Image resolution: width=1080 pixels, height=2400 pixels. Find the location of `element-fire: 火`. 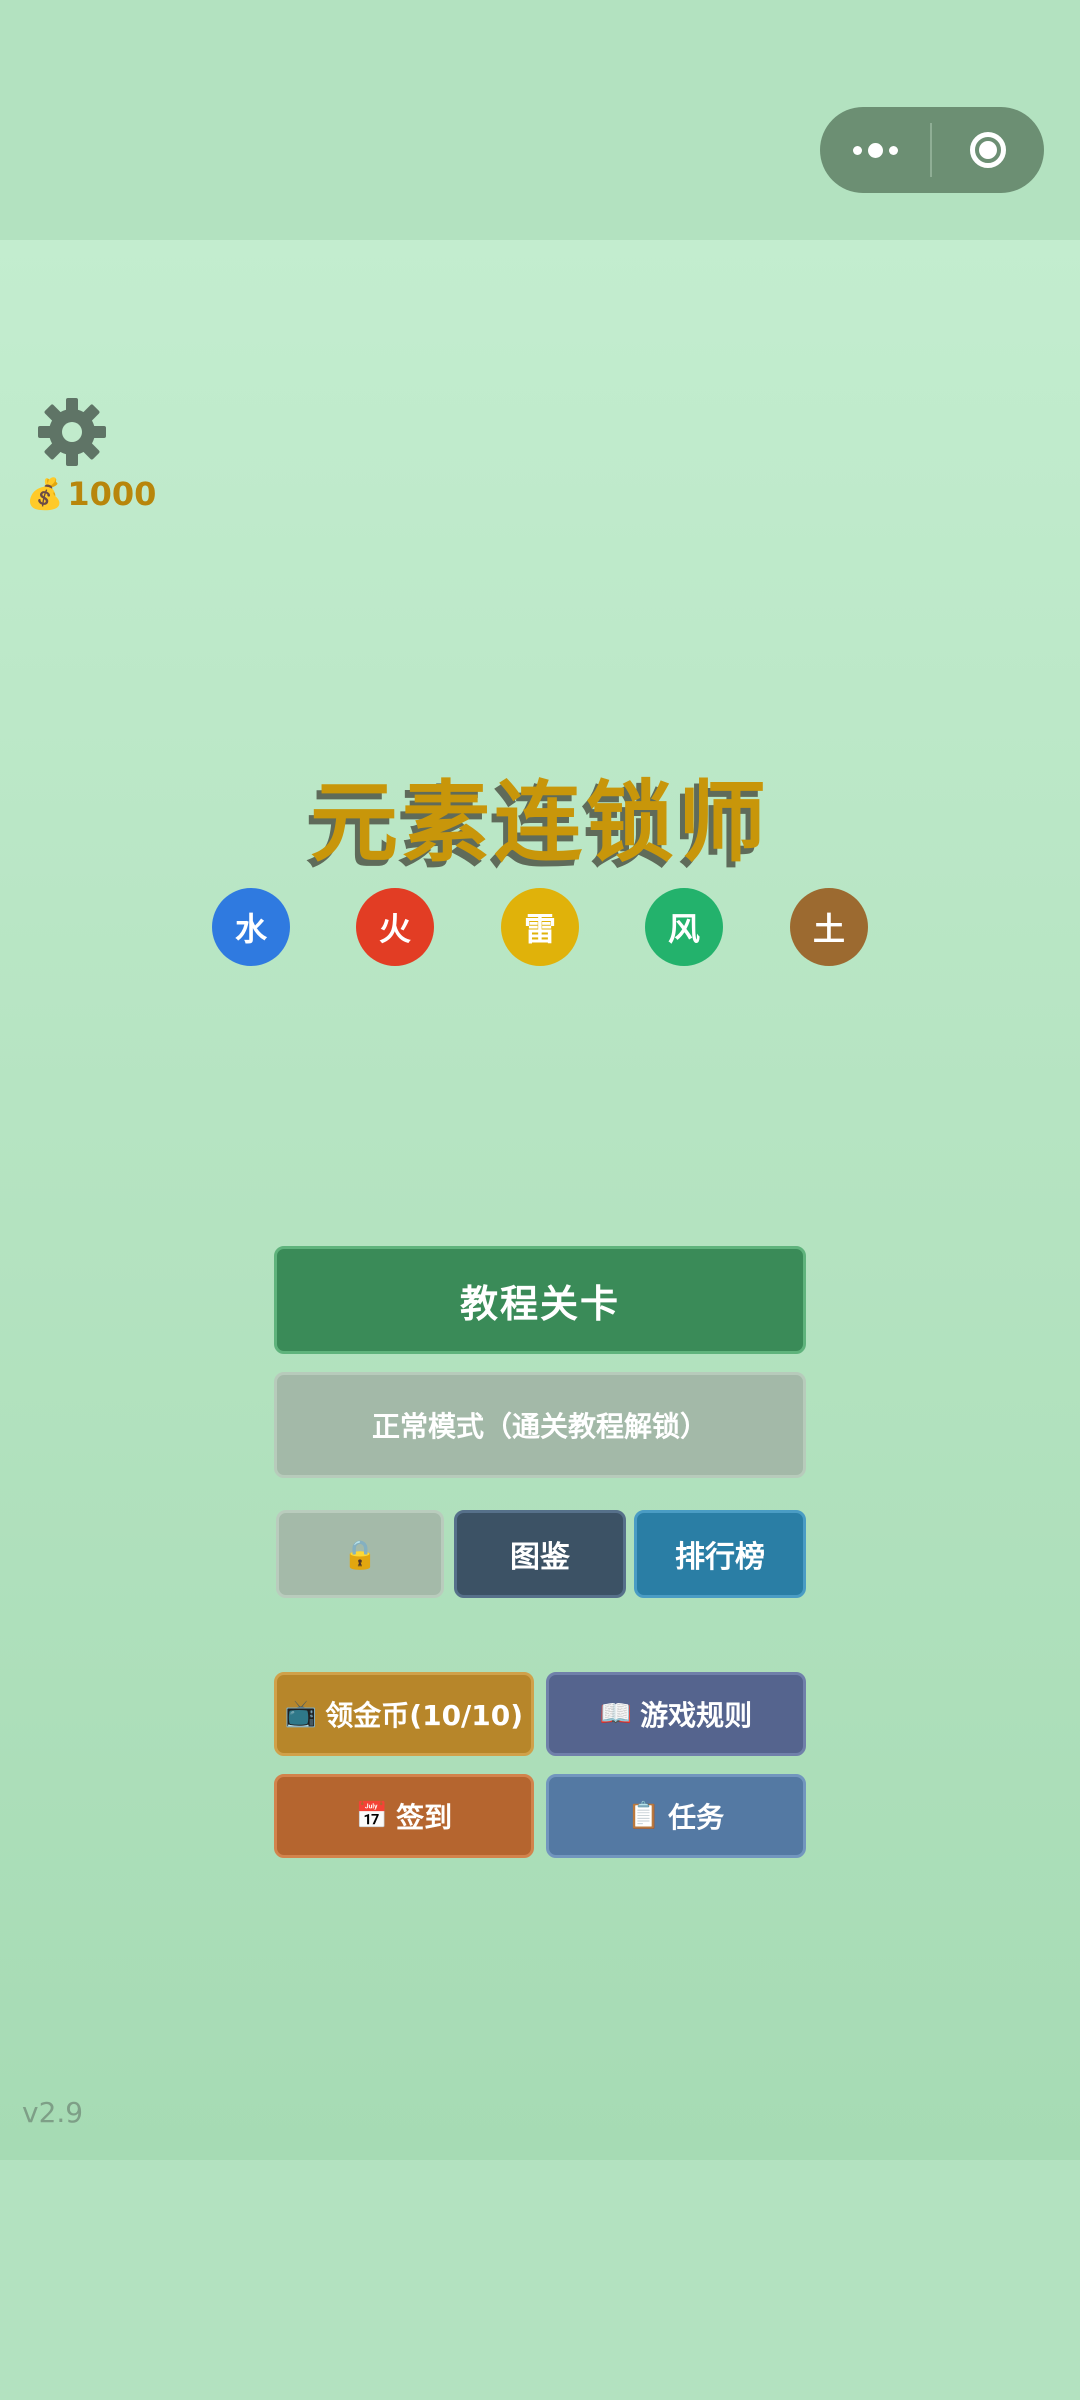

element-fire: 火 is located at coordinates (395, 927).